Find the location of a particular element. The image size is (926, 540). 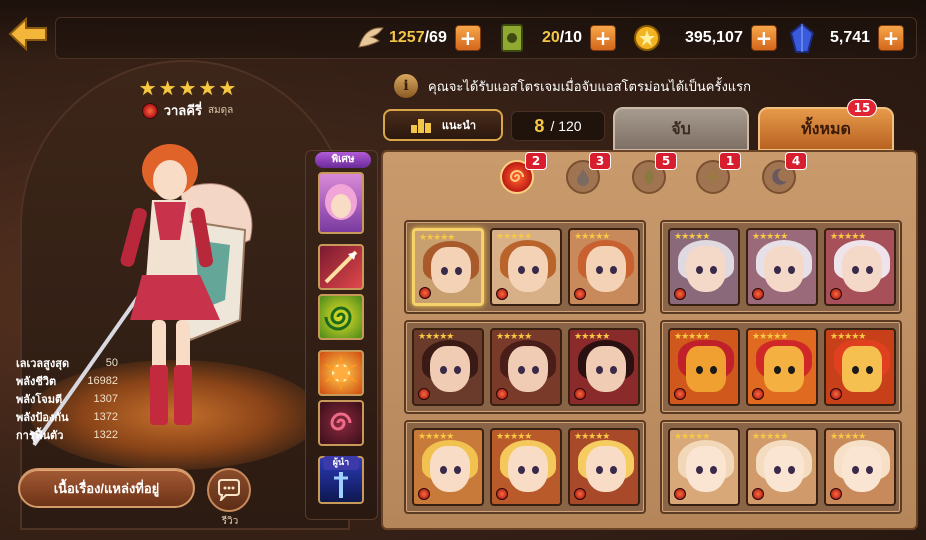

recommend-button: แนะนำ is located at coordinates (443, 125).